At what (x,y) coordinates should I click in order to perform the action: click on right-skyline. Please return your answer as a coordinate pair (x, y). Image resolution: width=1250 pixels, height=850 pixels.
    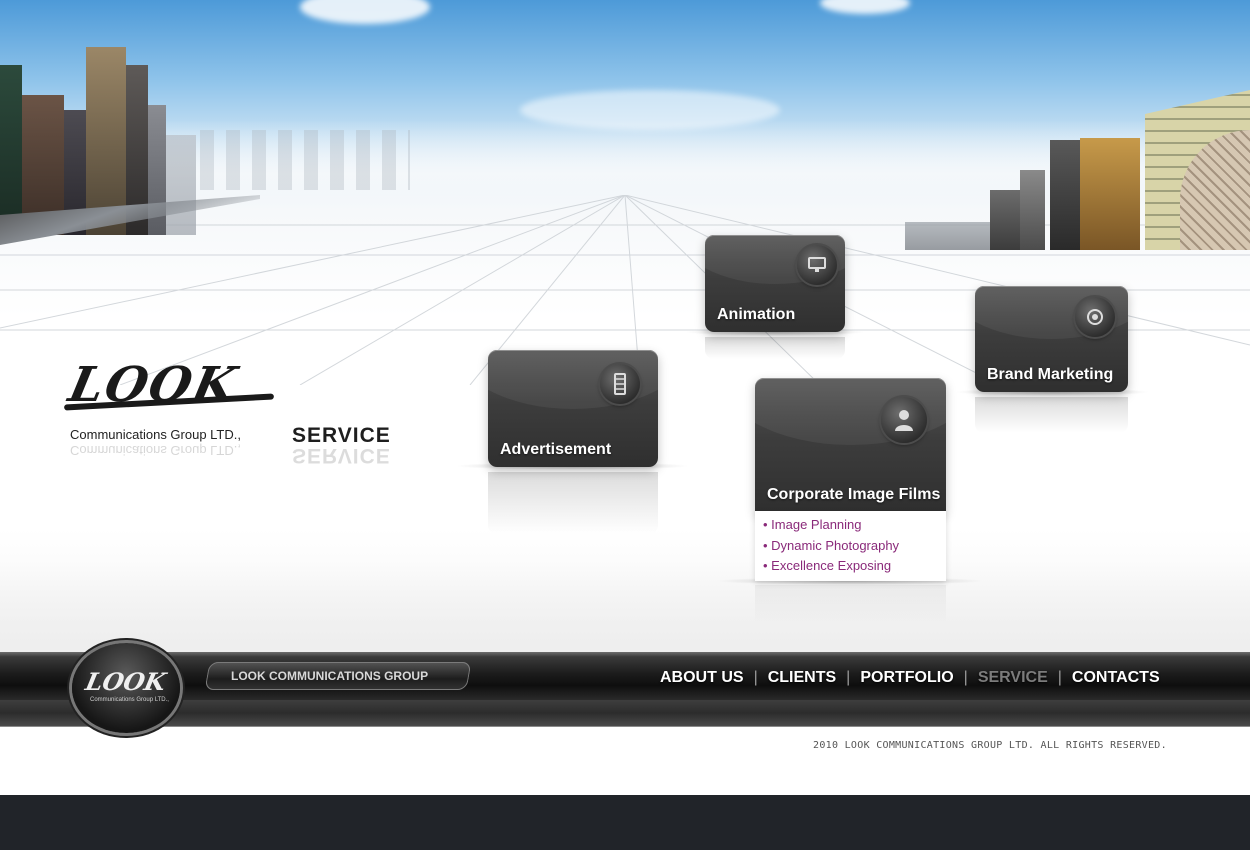
    Looking at the image, I should click on (1077, 167).